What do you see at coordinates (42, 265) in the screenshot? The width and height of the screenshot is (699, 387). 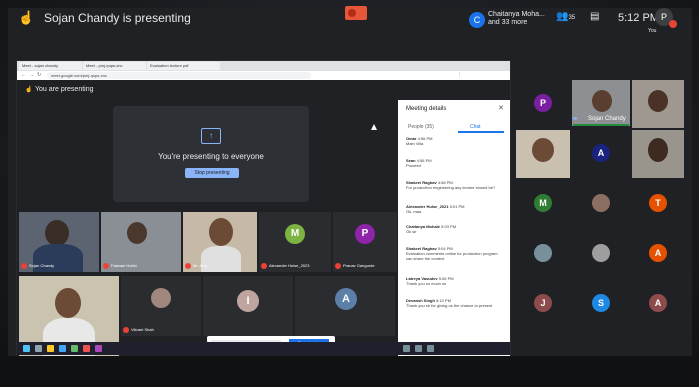 I see `participant-name: Sojan Chandy` at bounding box center [42, 265].